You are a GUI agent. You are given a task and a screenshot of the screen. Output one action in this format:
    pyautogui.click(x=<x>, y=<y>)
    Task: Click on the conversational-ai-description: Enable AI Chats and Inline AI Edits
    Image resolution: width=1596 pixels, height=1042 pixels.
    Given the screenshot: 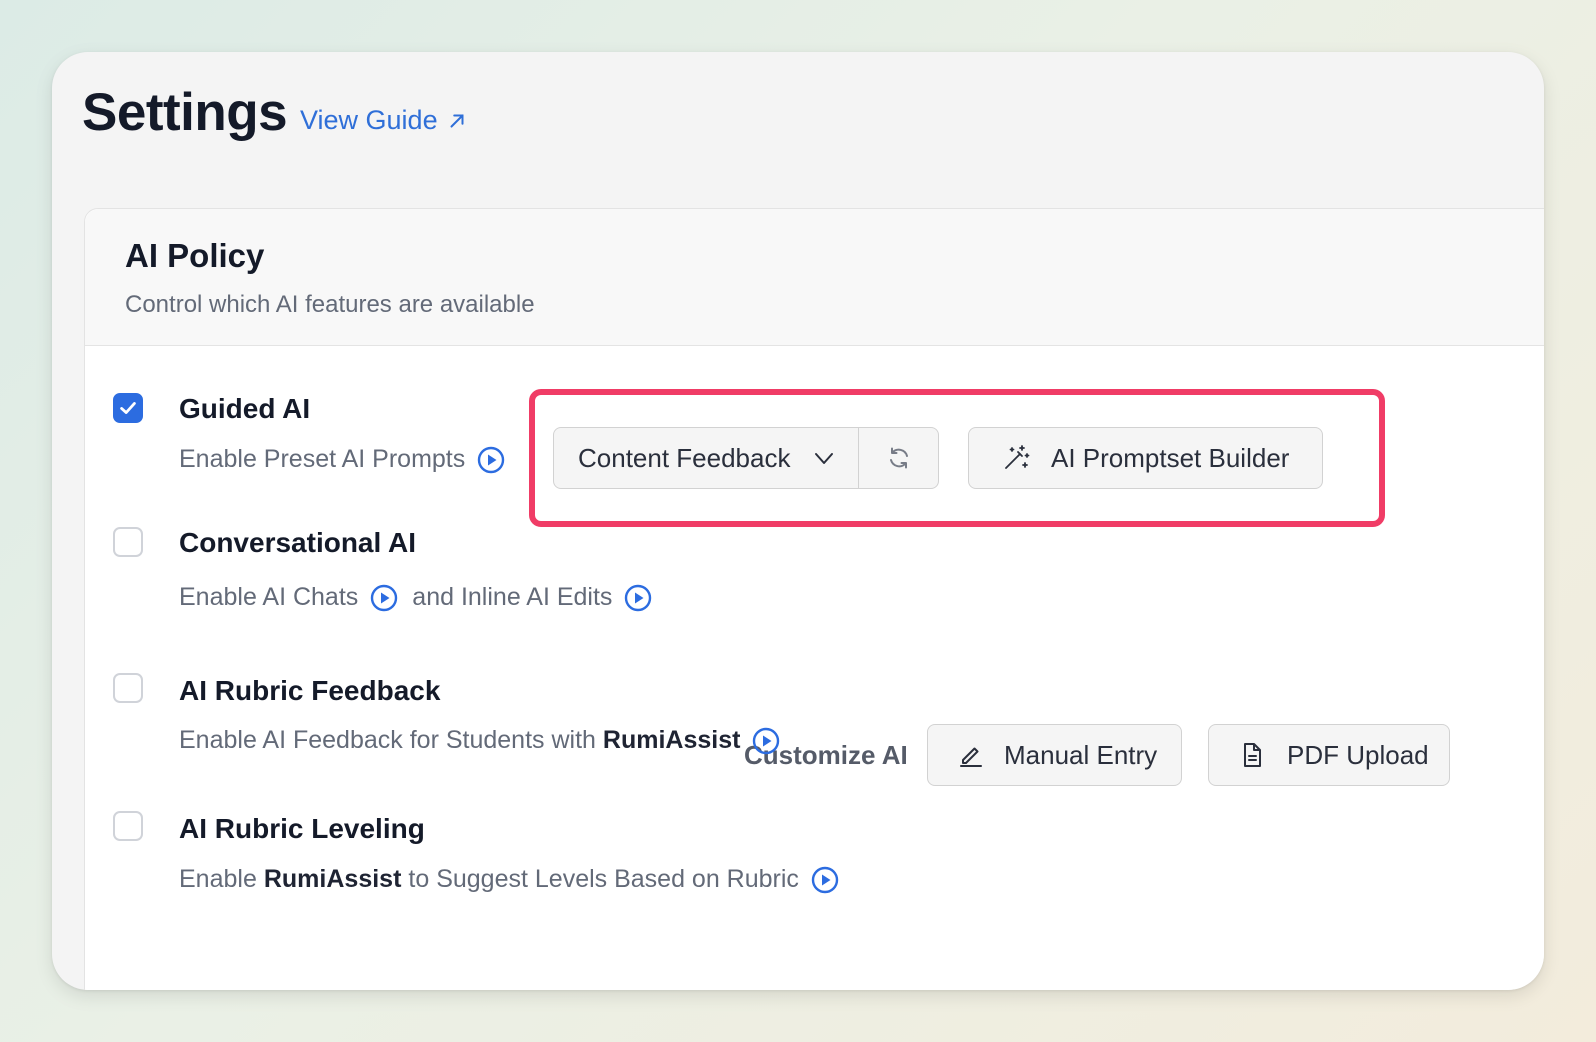 What is the action you would take?
    pyautogui.click(x=415, y=597)
    